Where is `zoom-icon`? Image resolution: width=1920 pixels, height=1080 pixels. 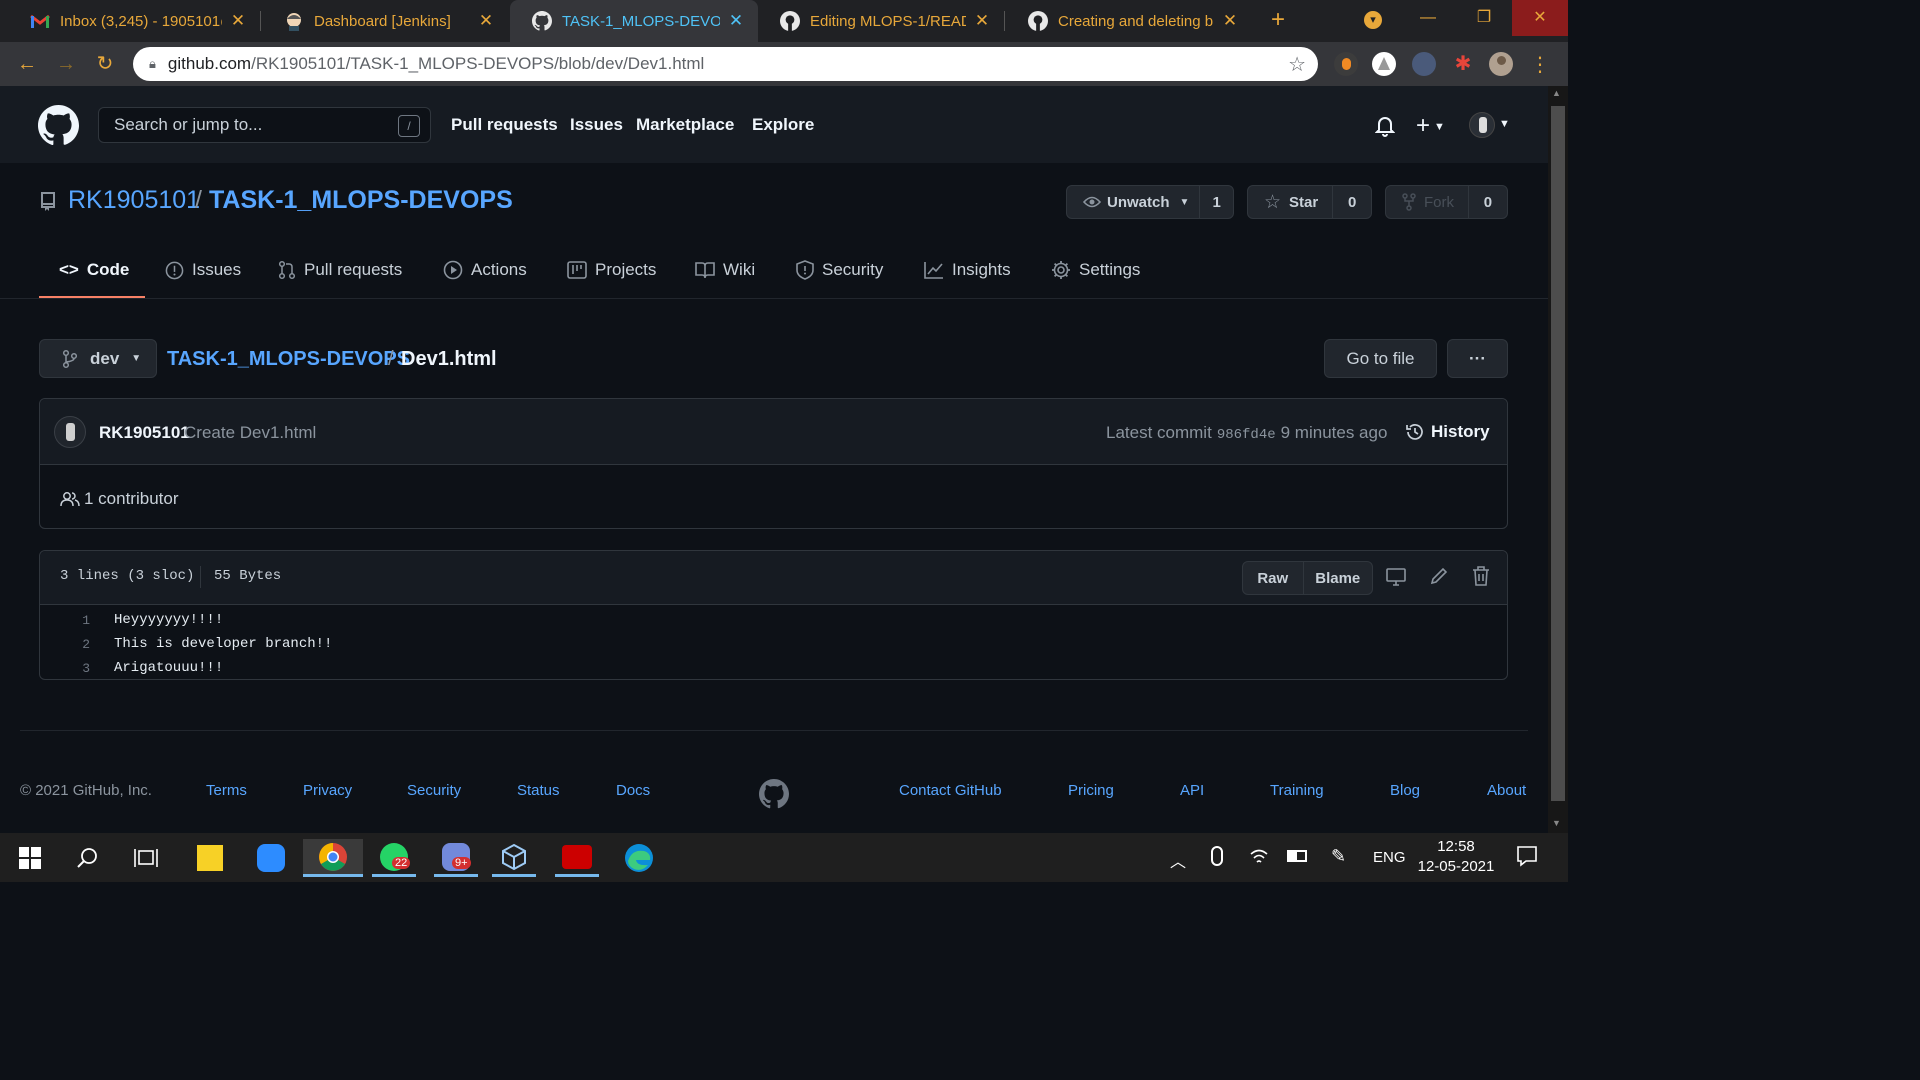 zoom-icon is located at coordinates (271, 858).